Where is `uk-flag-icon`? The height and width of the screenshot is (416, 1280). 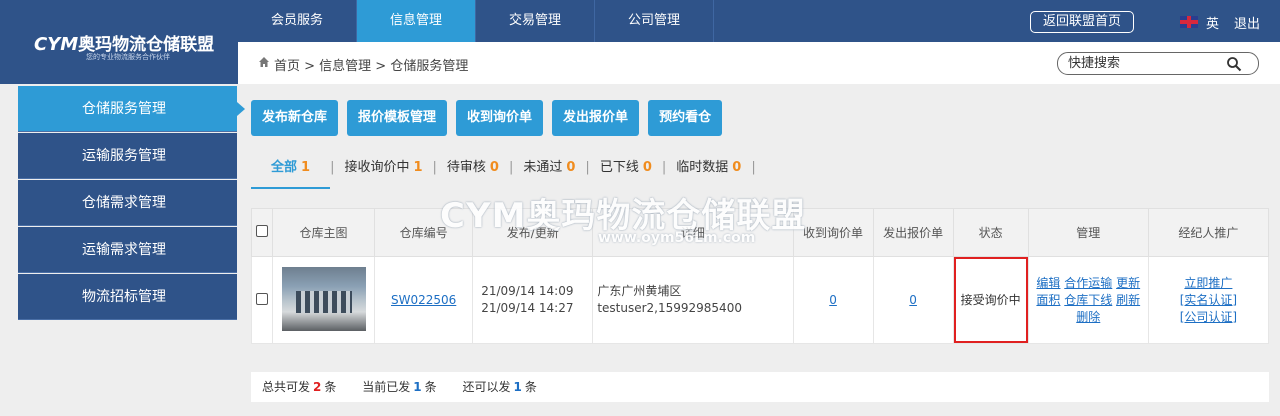 uk-flag-icon is located at coordinates (1189, 22).